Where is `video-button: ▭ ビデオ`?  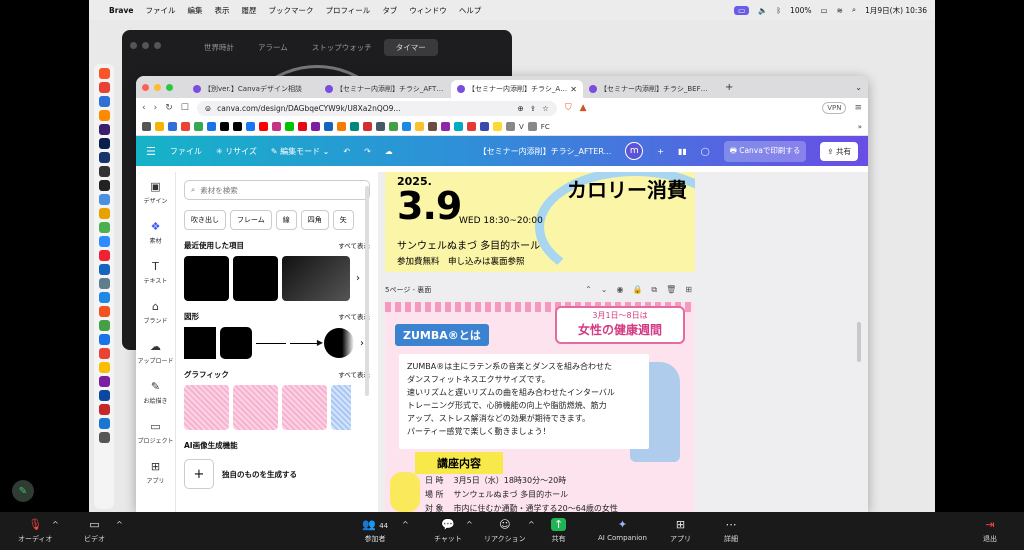
video-button: ▭ ビデオ is located at coordinates (94, 531).